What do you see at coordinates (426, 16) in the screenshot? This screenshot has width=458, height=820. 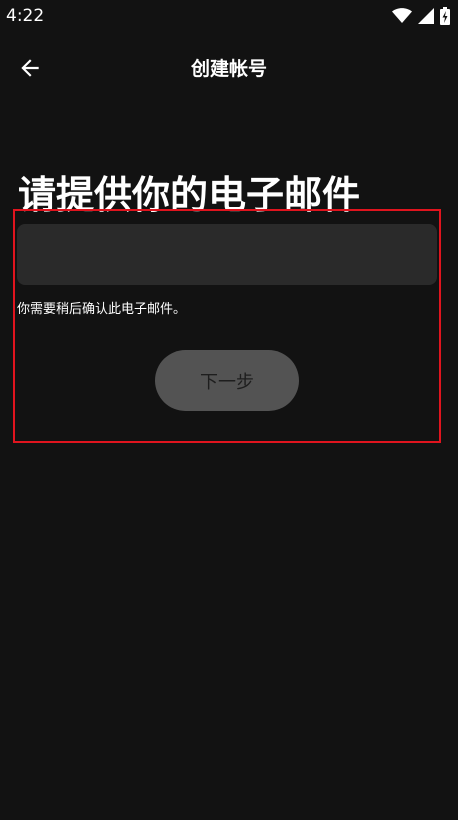 I see `cellular-signal-icon` at bounding box center [426, 16].